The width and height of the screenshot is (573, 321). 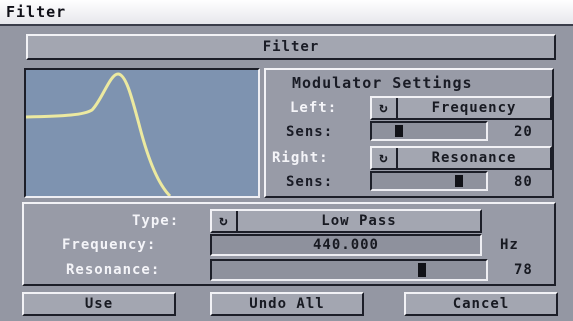 What do you see at coordinates (459, 181) in the screenshot?
I see `sens-slider-2-knob` at bounding box center [459, 181].